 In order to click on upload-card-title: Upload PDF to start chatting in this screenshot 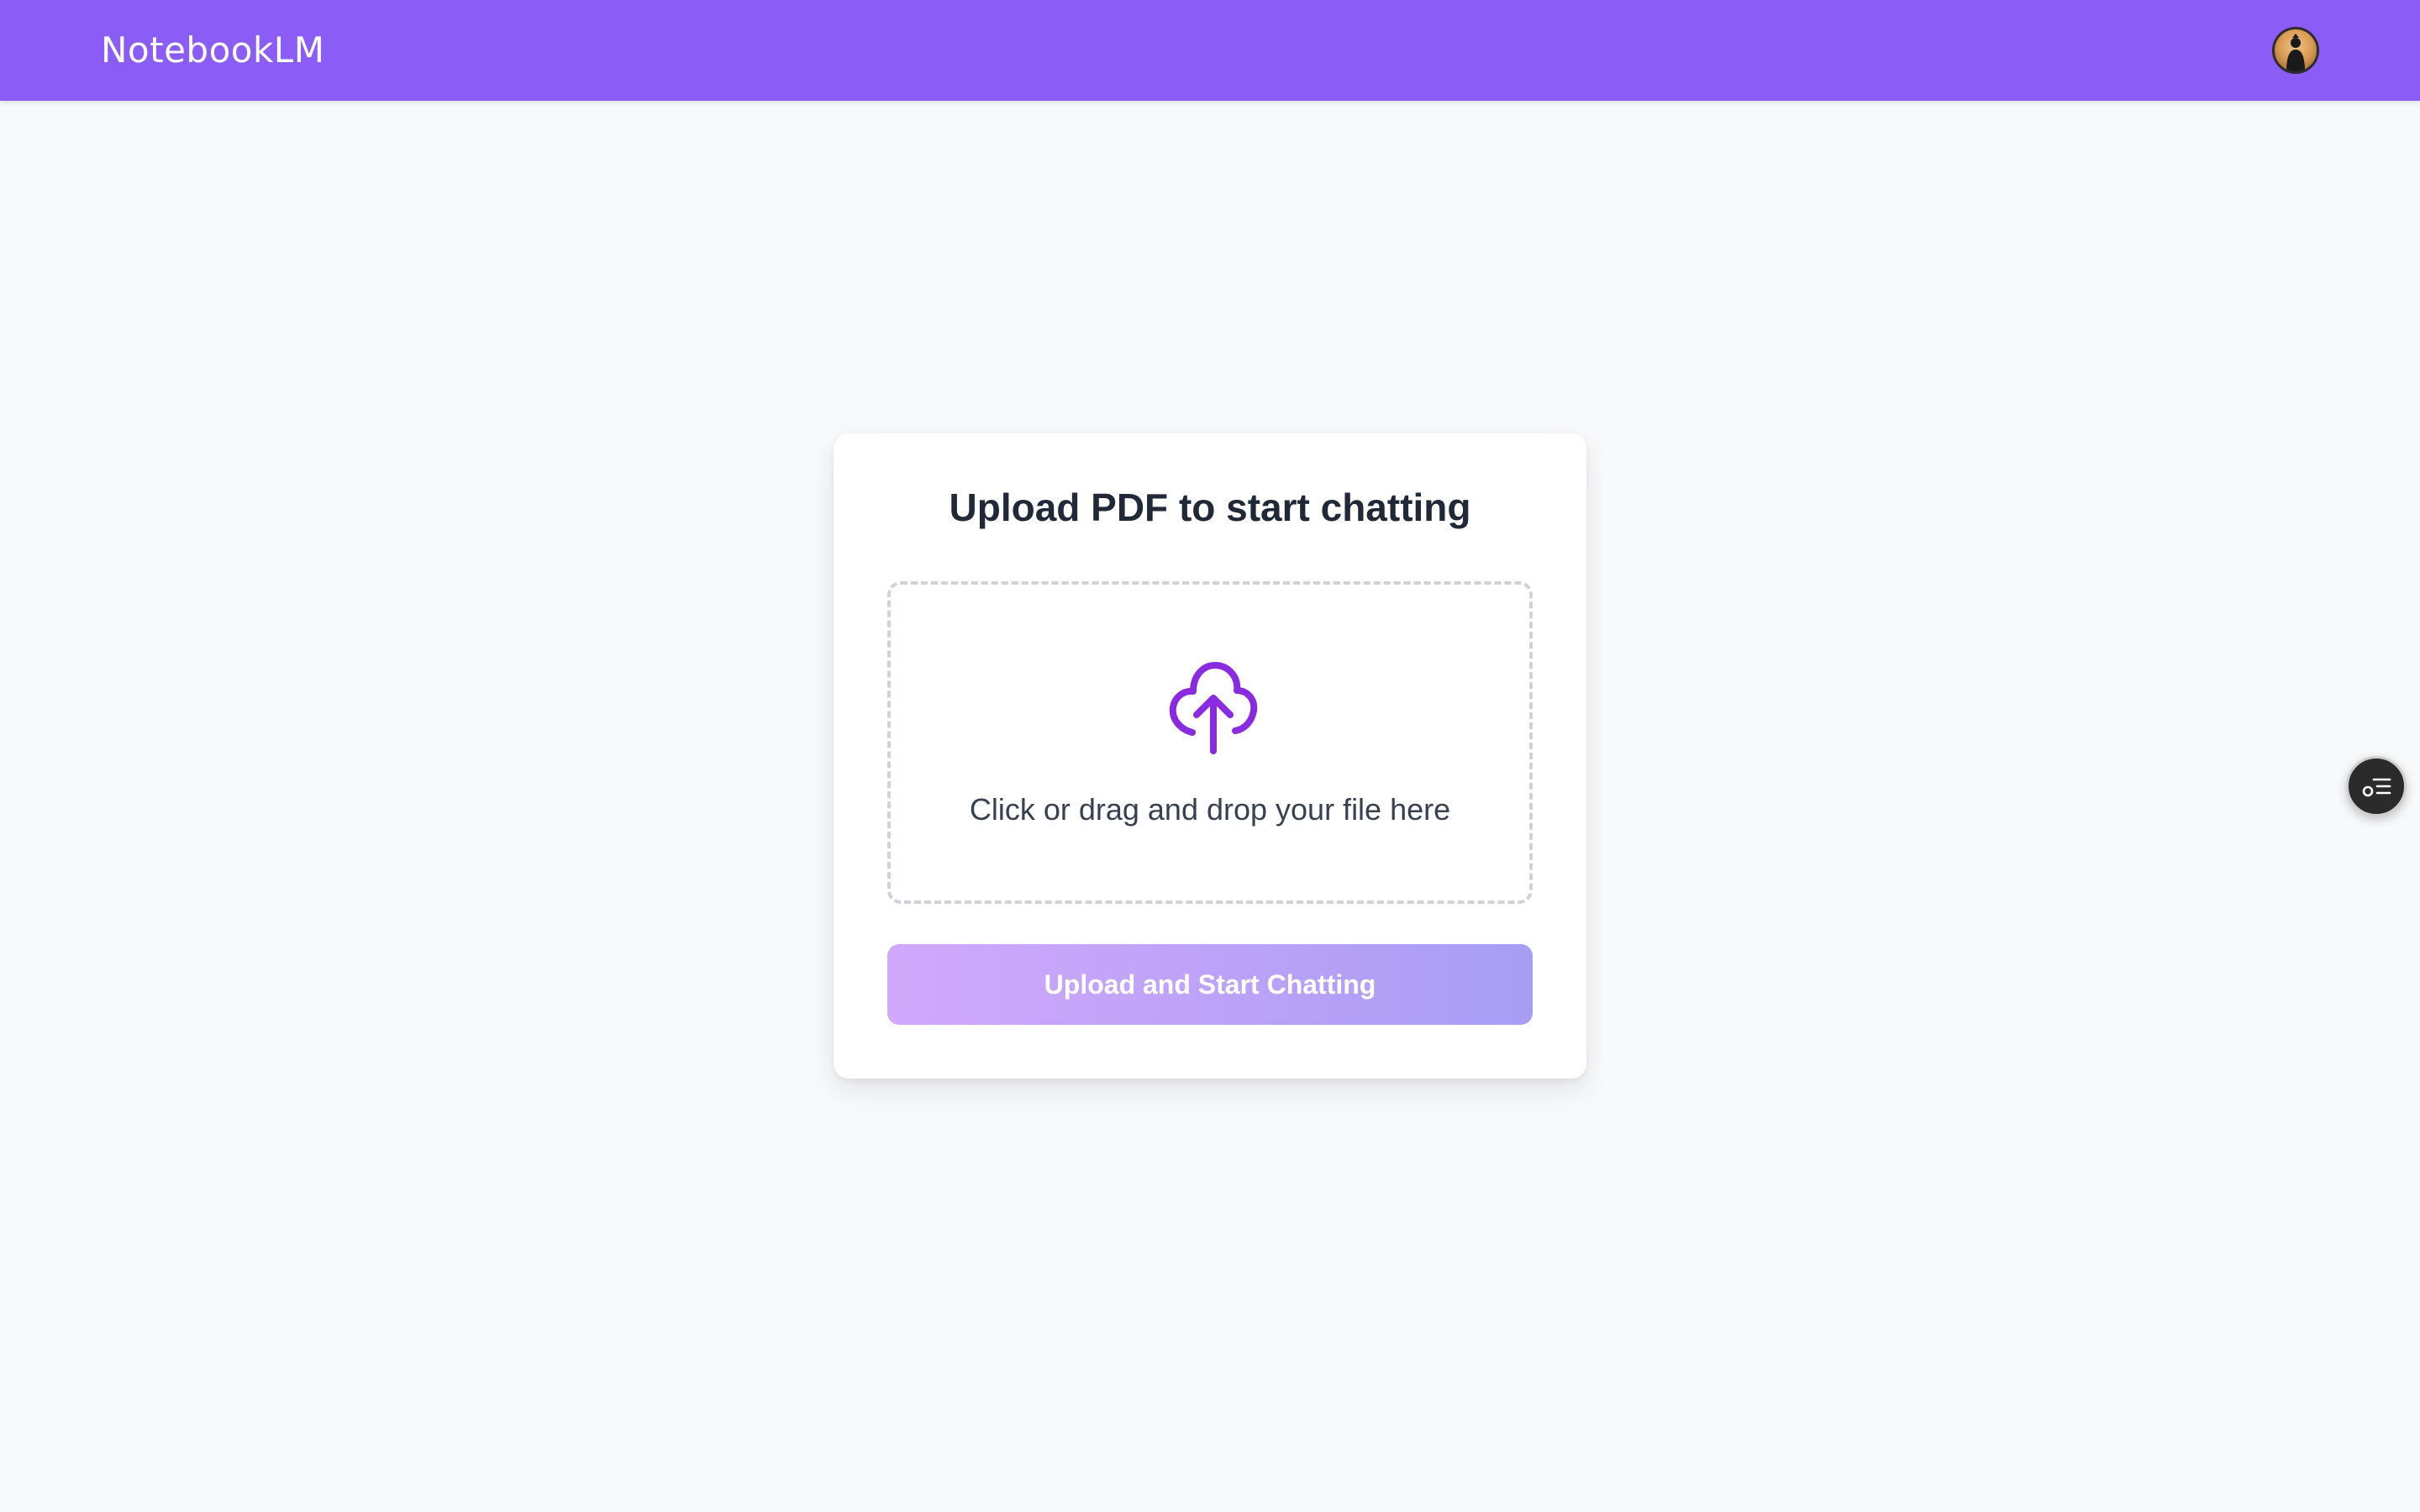, I will do `click(1210, 507)`.